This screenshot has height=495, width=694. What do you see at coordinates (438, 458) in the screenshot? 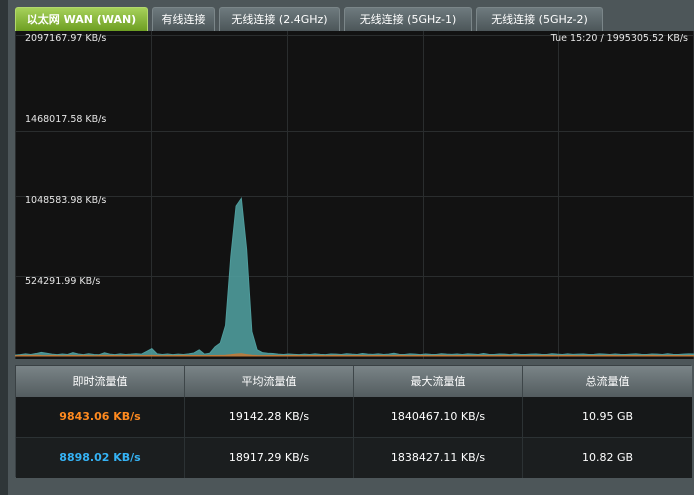
I see `max-value: 1838427.11 KB/s` at bounding box center [438, 458].